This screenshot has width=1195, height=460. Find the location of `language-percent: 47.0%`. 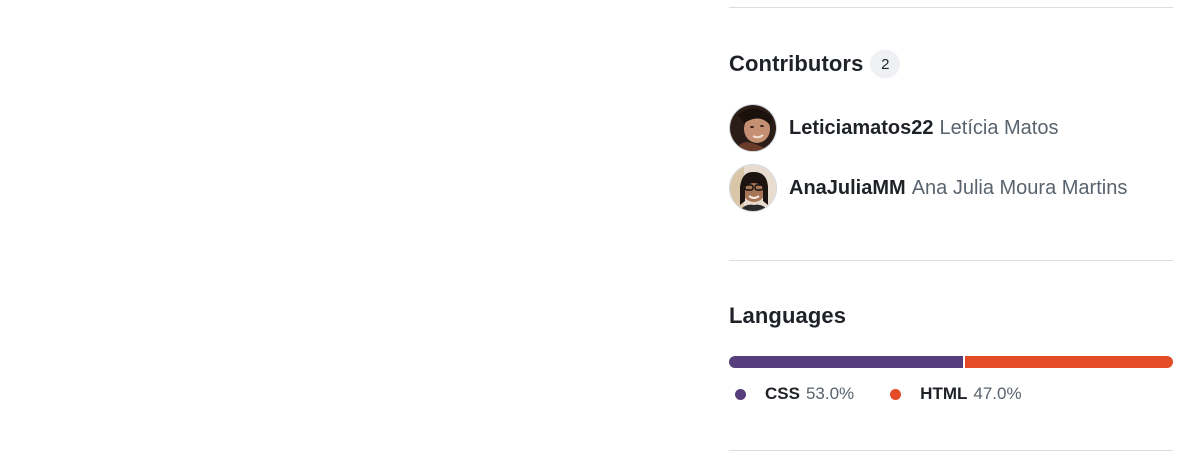

language-percent: 47.0% is located at coordinates (997, 393).